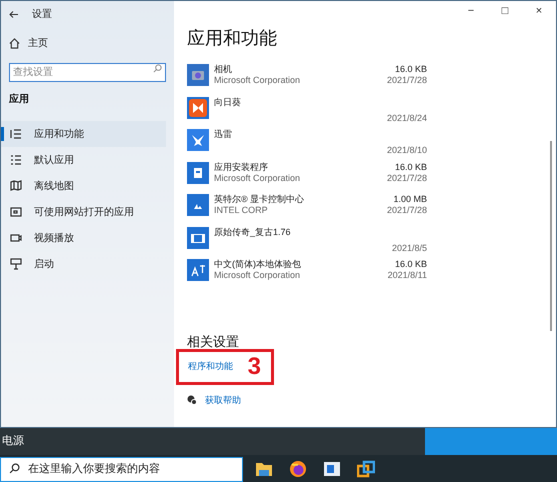 This screenshot has width=557, height=482. Describe the element at coordinates (198, 173) in the screenshot. I see `box-icon` at that location.